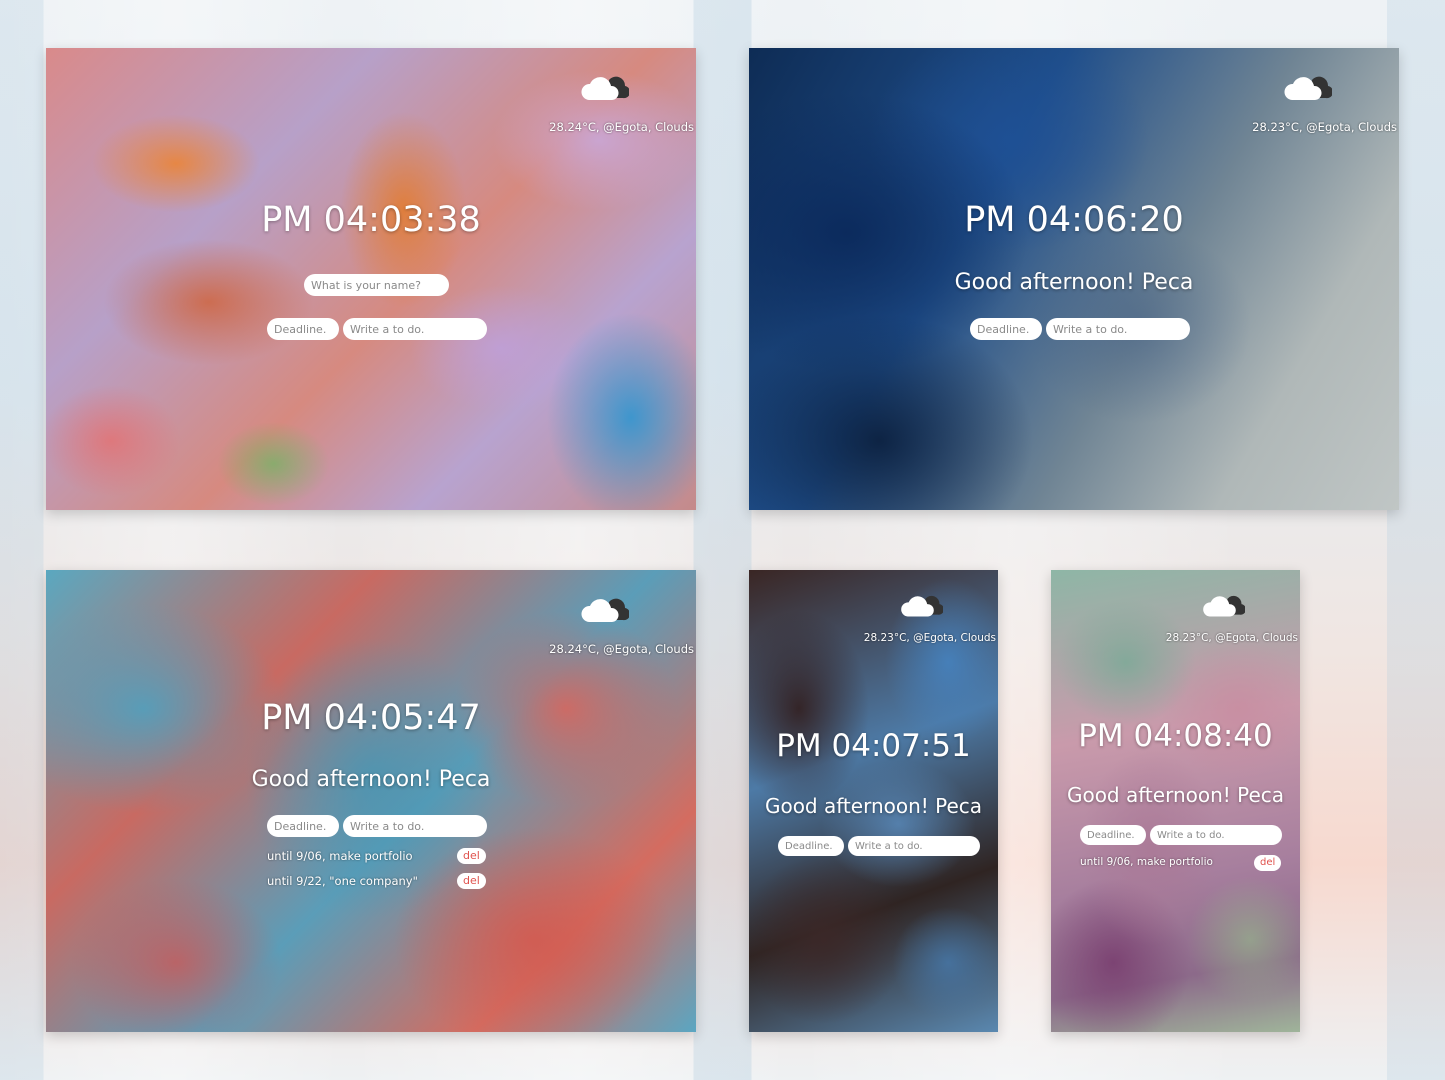  I want to click on clock: PM 04:07:51, so click(873, 746).